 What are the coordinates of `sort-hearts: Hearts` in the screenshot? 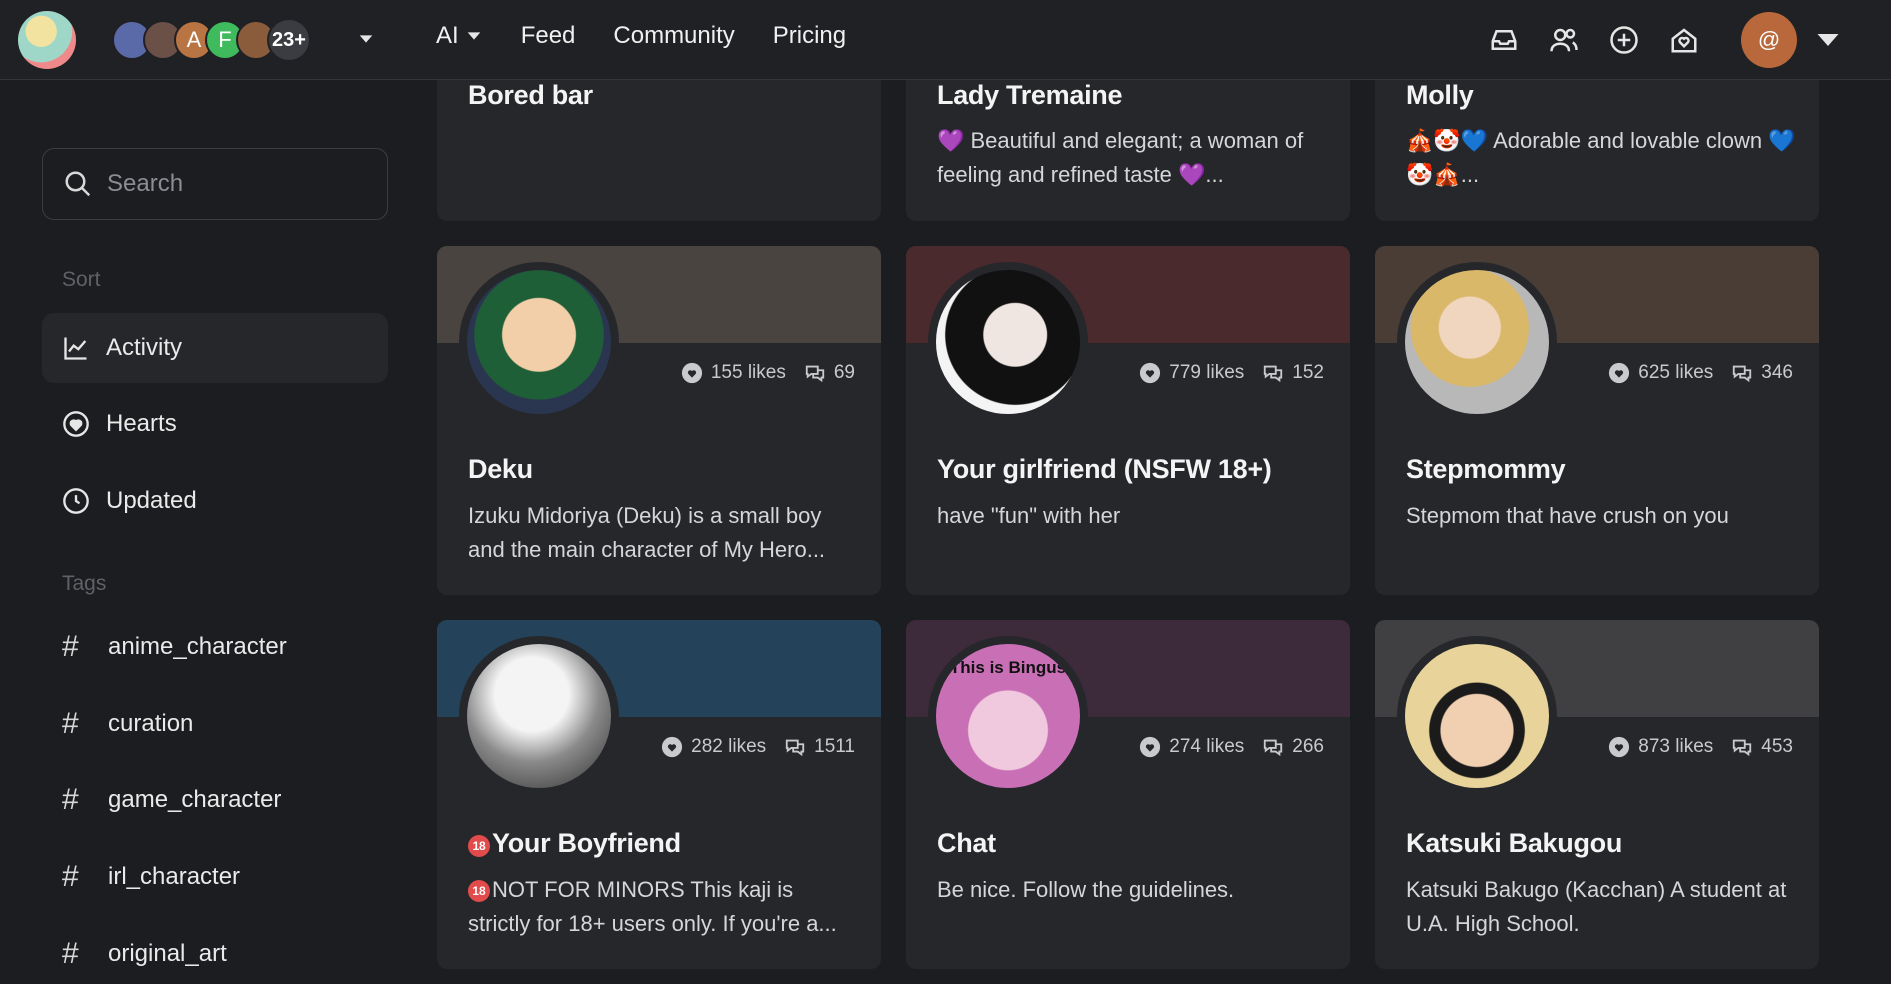 It's located at (215, 424).